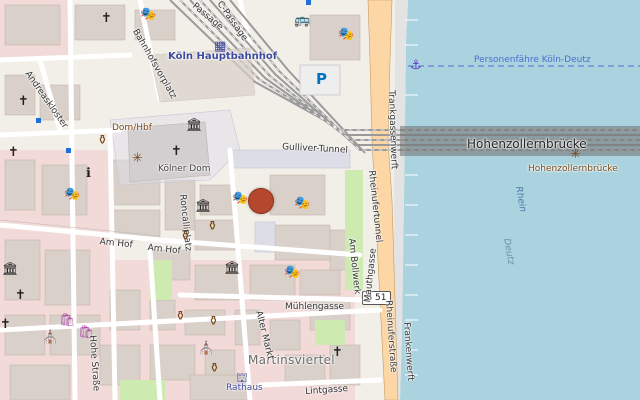  I want to click on bridge-label: Hohenzollernbrücke, so click(527, 144).